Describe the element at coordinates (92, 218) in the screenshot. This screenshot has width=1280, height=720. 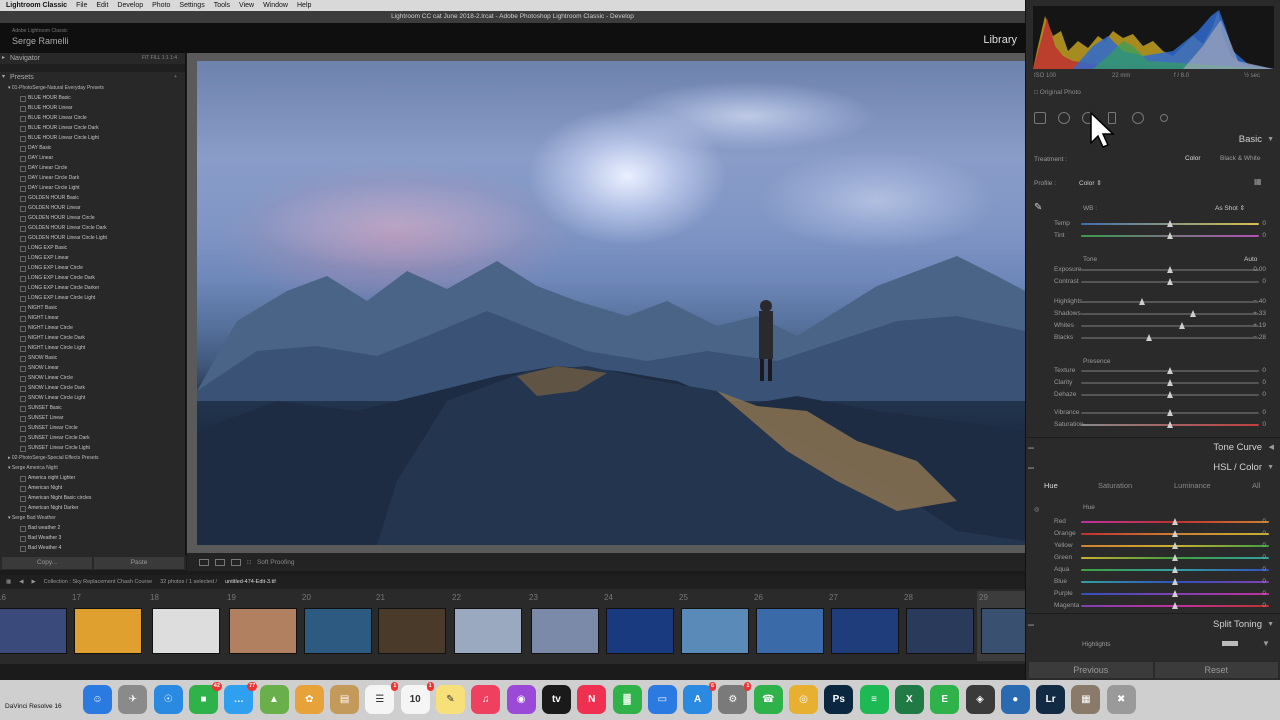
I see `preset-item: GOLDEN HOUR Linear Circle` at that location.